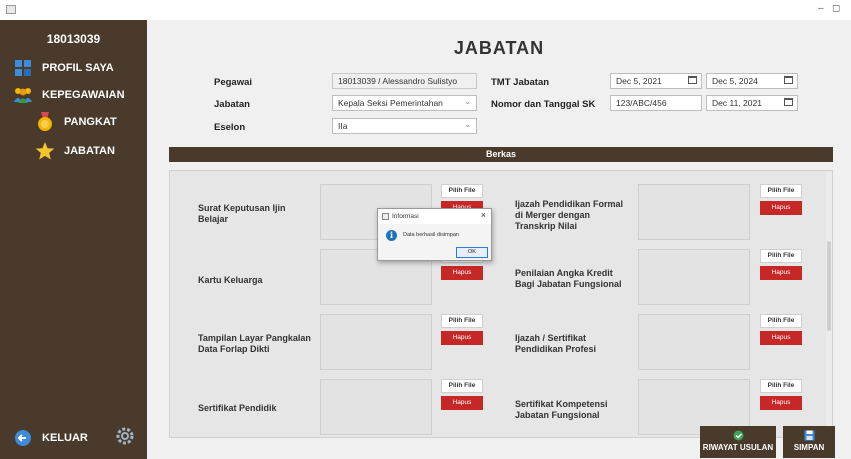 The height and width of the screenshot is (459, 851). I want to click on dialog-app-icon, so click(385, 216).